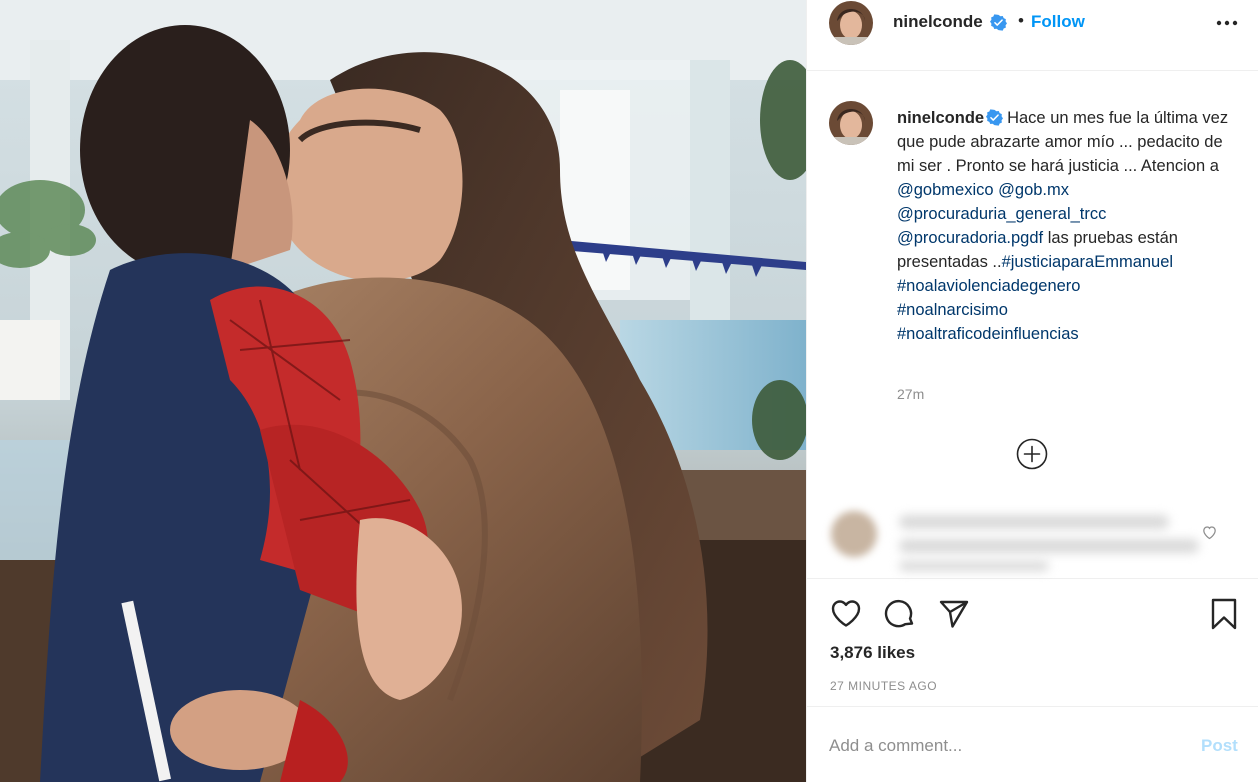 This screenshot has width=1258, height=782. What do you see at coordinates (1219, 746) in the screenshot?
I see `post-comment-button: Post` at bounding box center [1219, 746].